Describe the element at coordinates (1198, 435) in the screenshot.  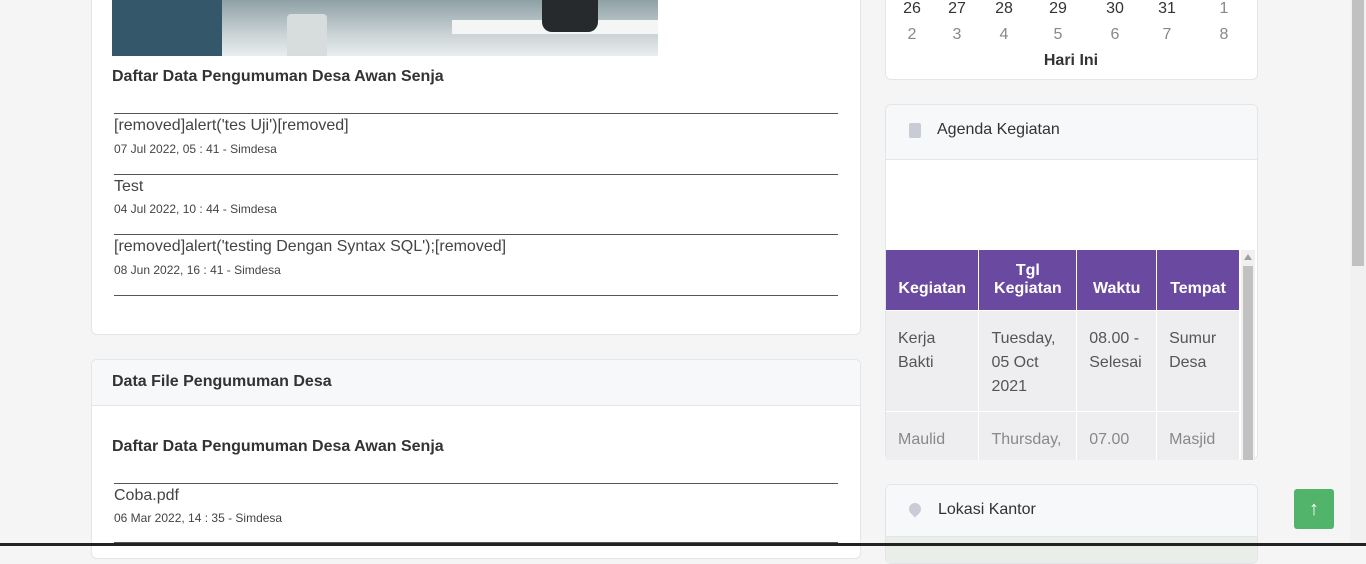
I see `agenda-cell: Masjid` at that location.